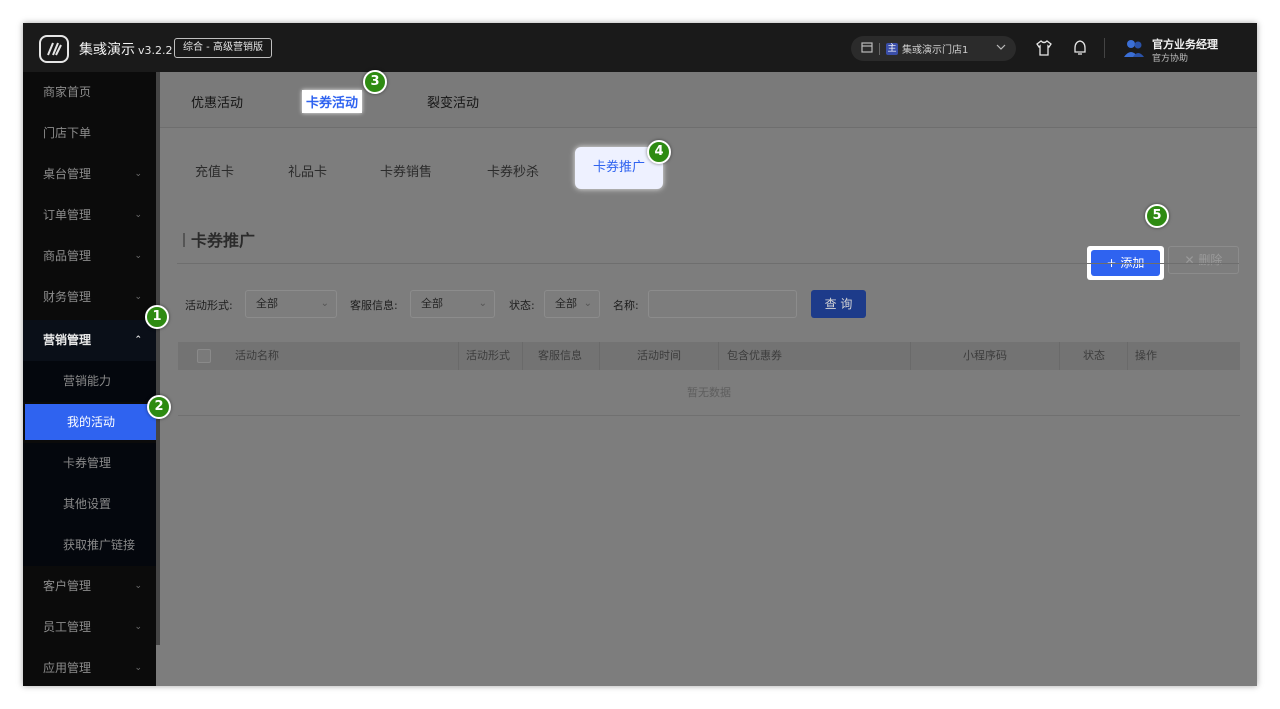 The width and height of the screenshot is (1280, 709). What do you see at coordinates (1080, 48) in the screenshot?
I see `bell-icon` at bounding box center [1080, 48].